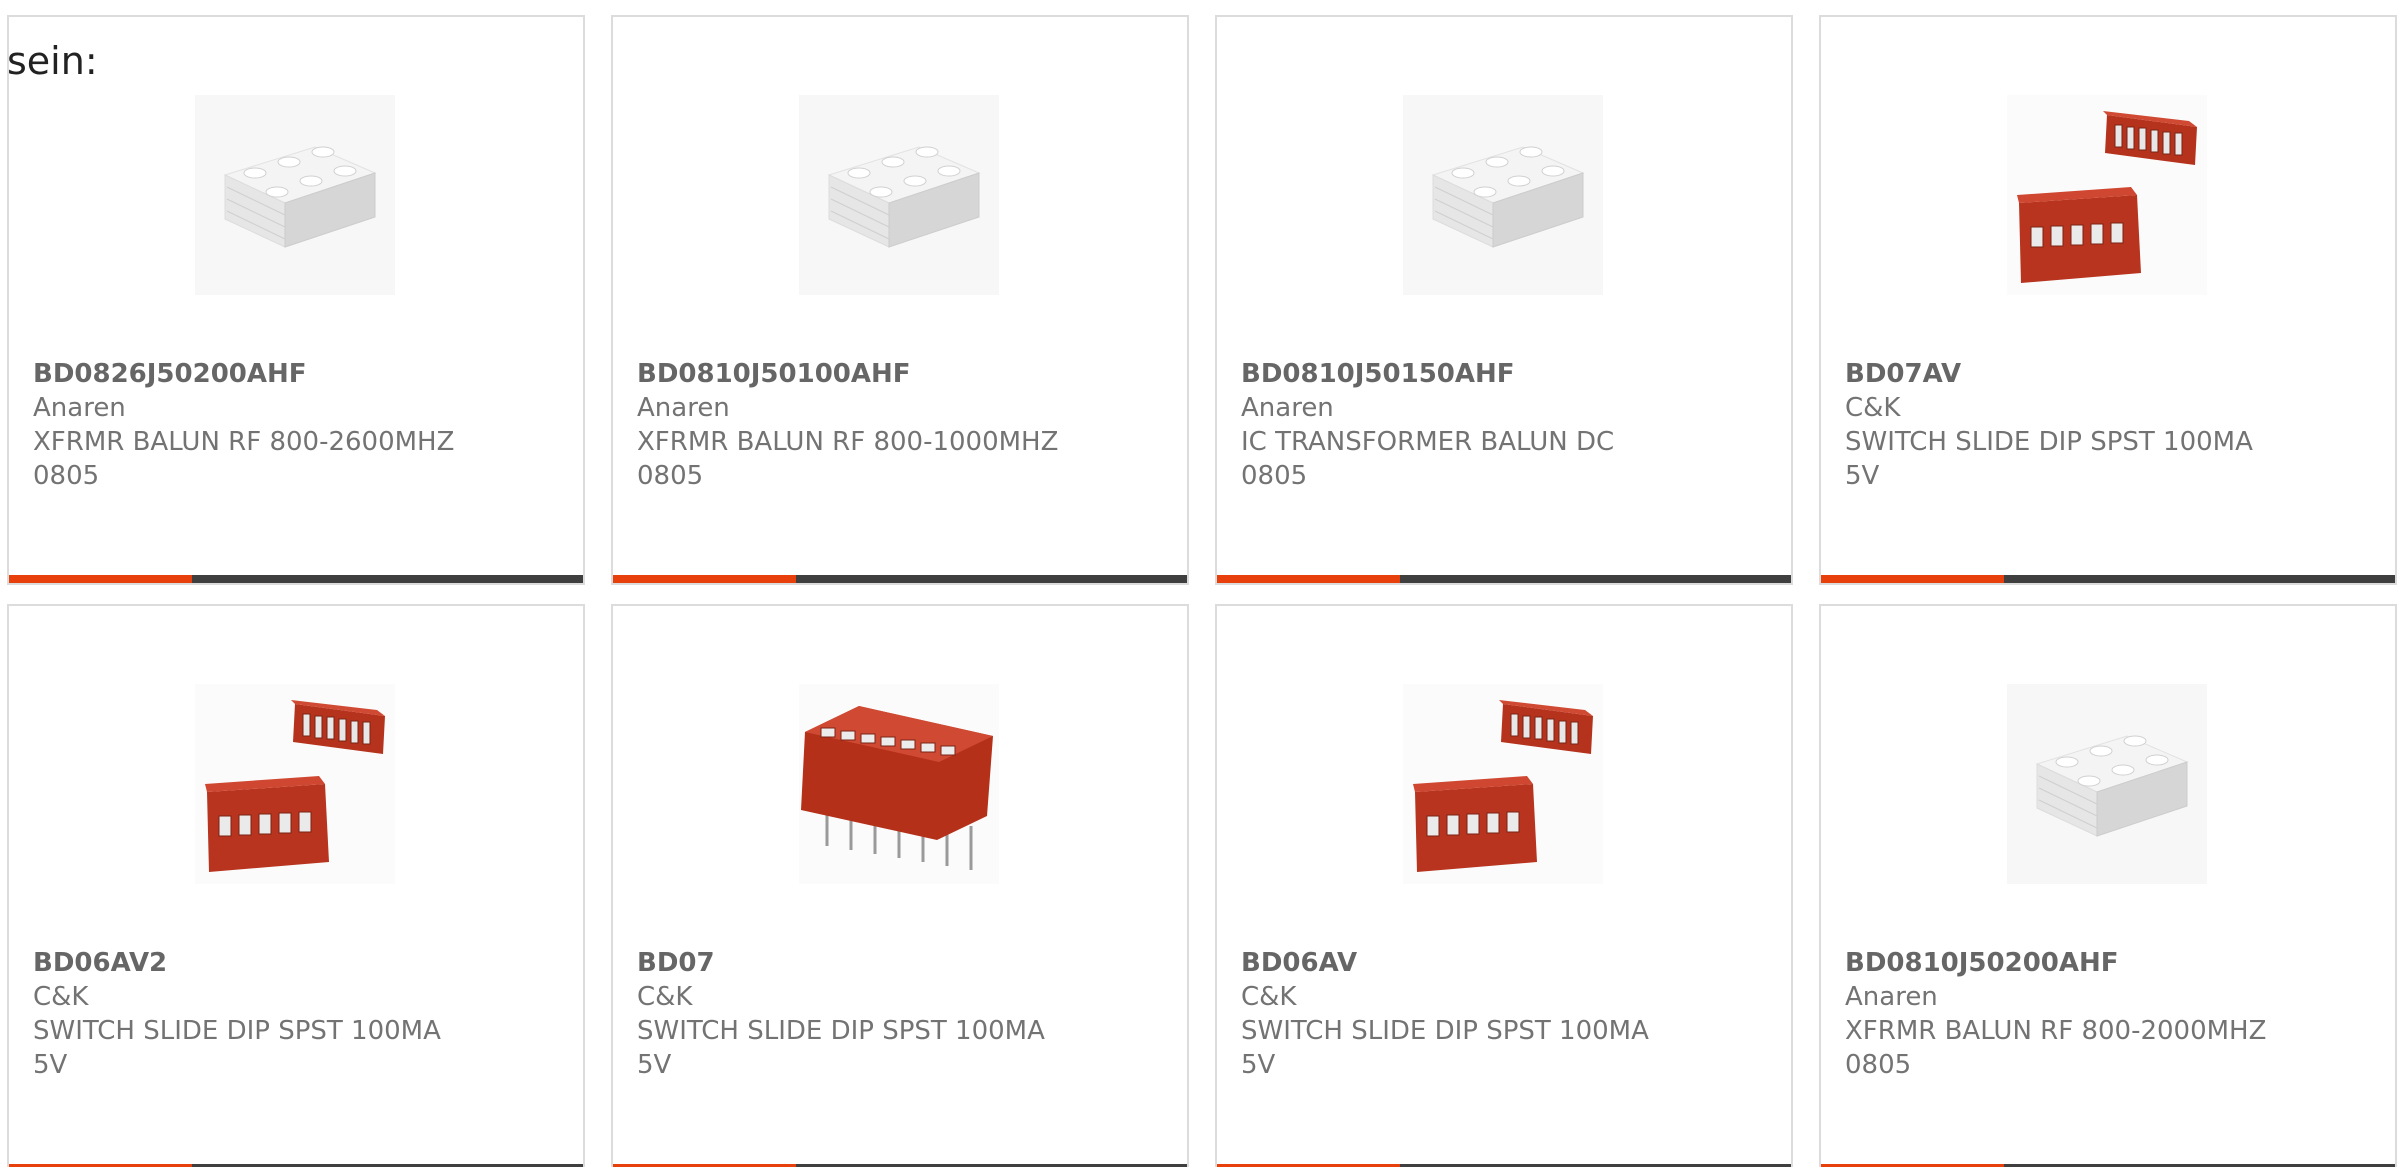  What do you see at coordinates (2056, 1031) in the screenshot?
I see `description-line1: XFRMR BALUN RF 800-2000MHZ` at bounding box center [2056, 1031].